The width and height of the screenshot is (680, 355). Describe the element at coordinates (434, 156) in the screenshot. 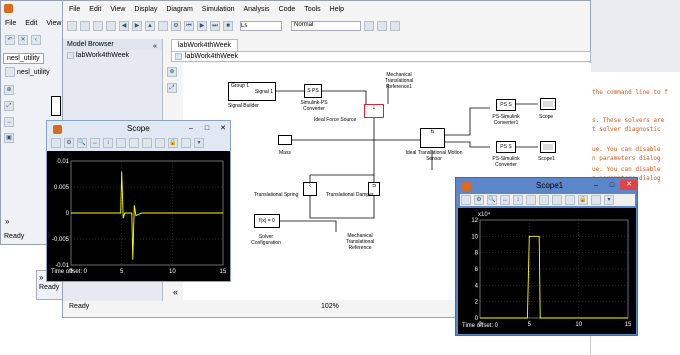

I see `sensor-label: Ideal Translational Motion Sensor` at that location.